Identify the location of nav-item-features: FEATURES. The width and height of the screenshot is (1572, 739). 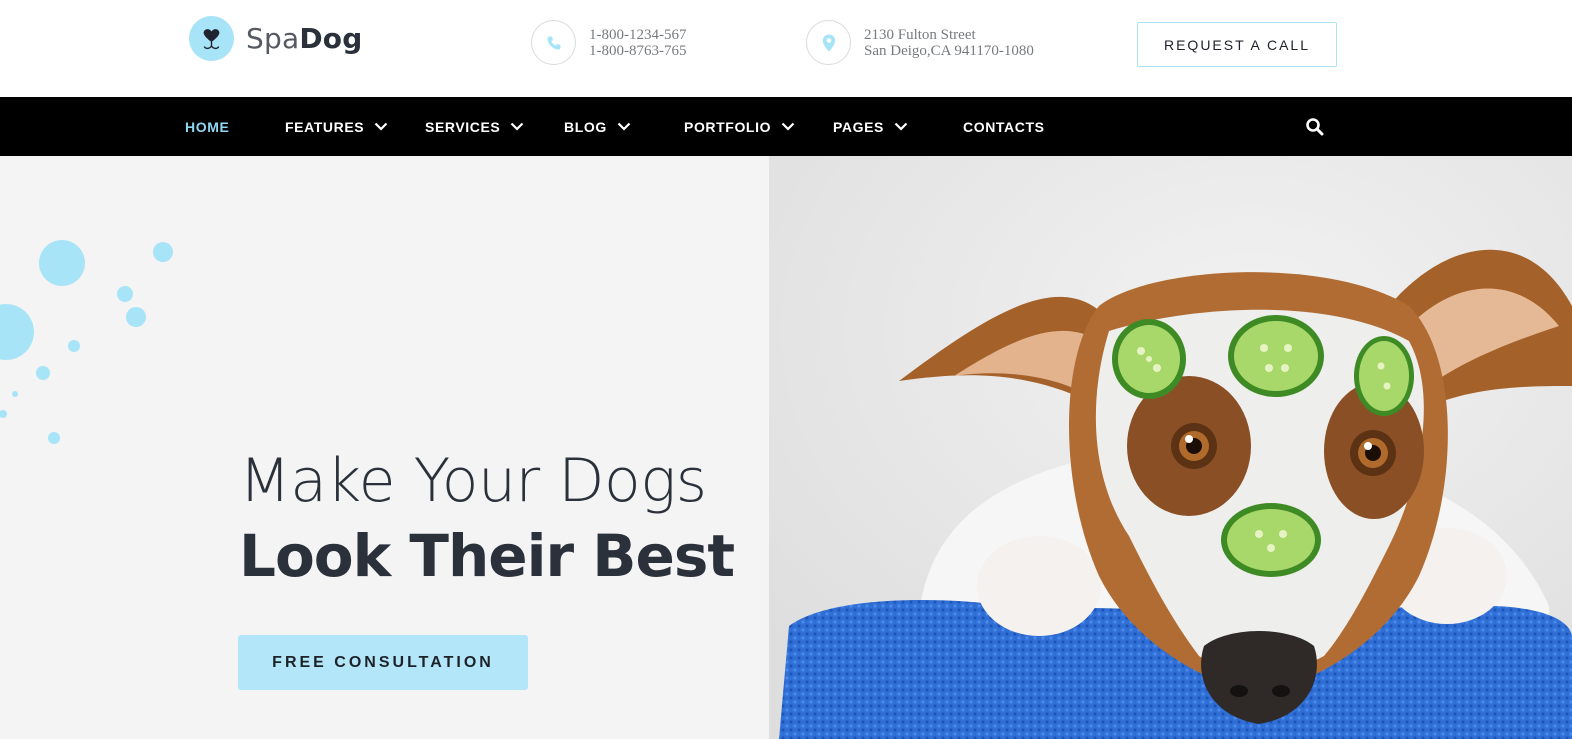
(336, 126).